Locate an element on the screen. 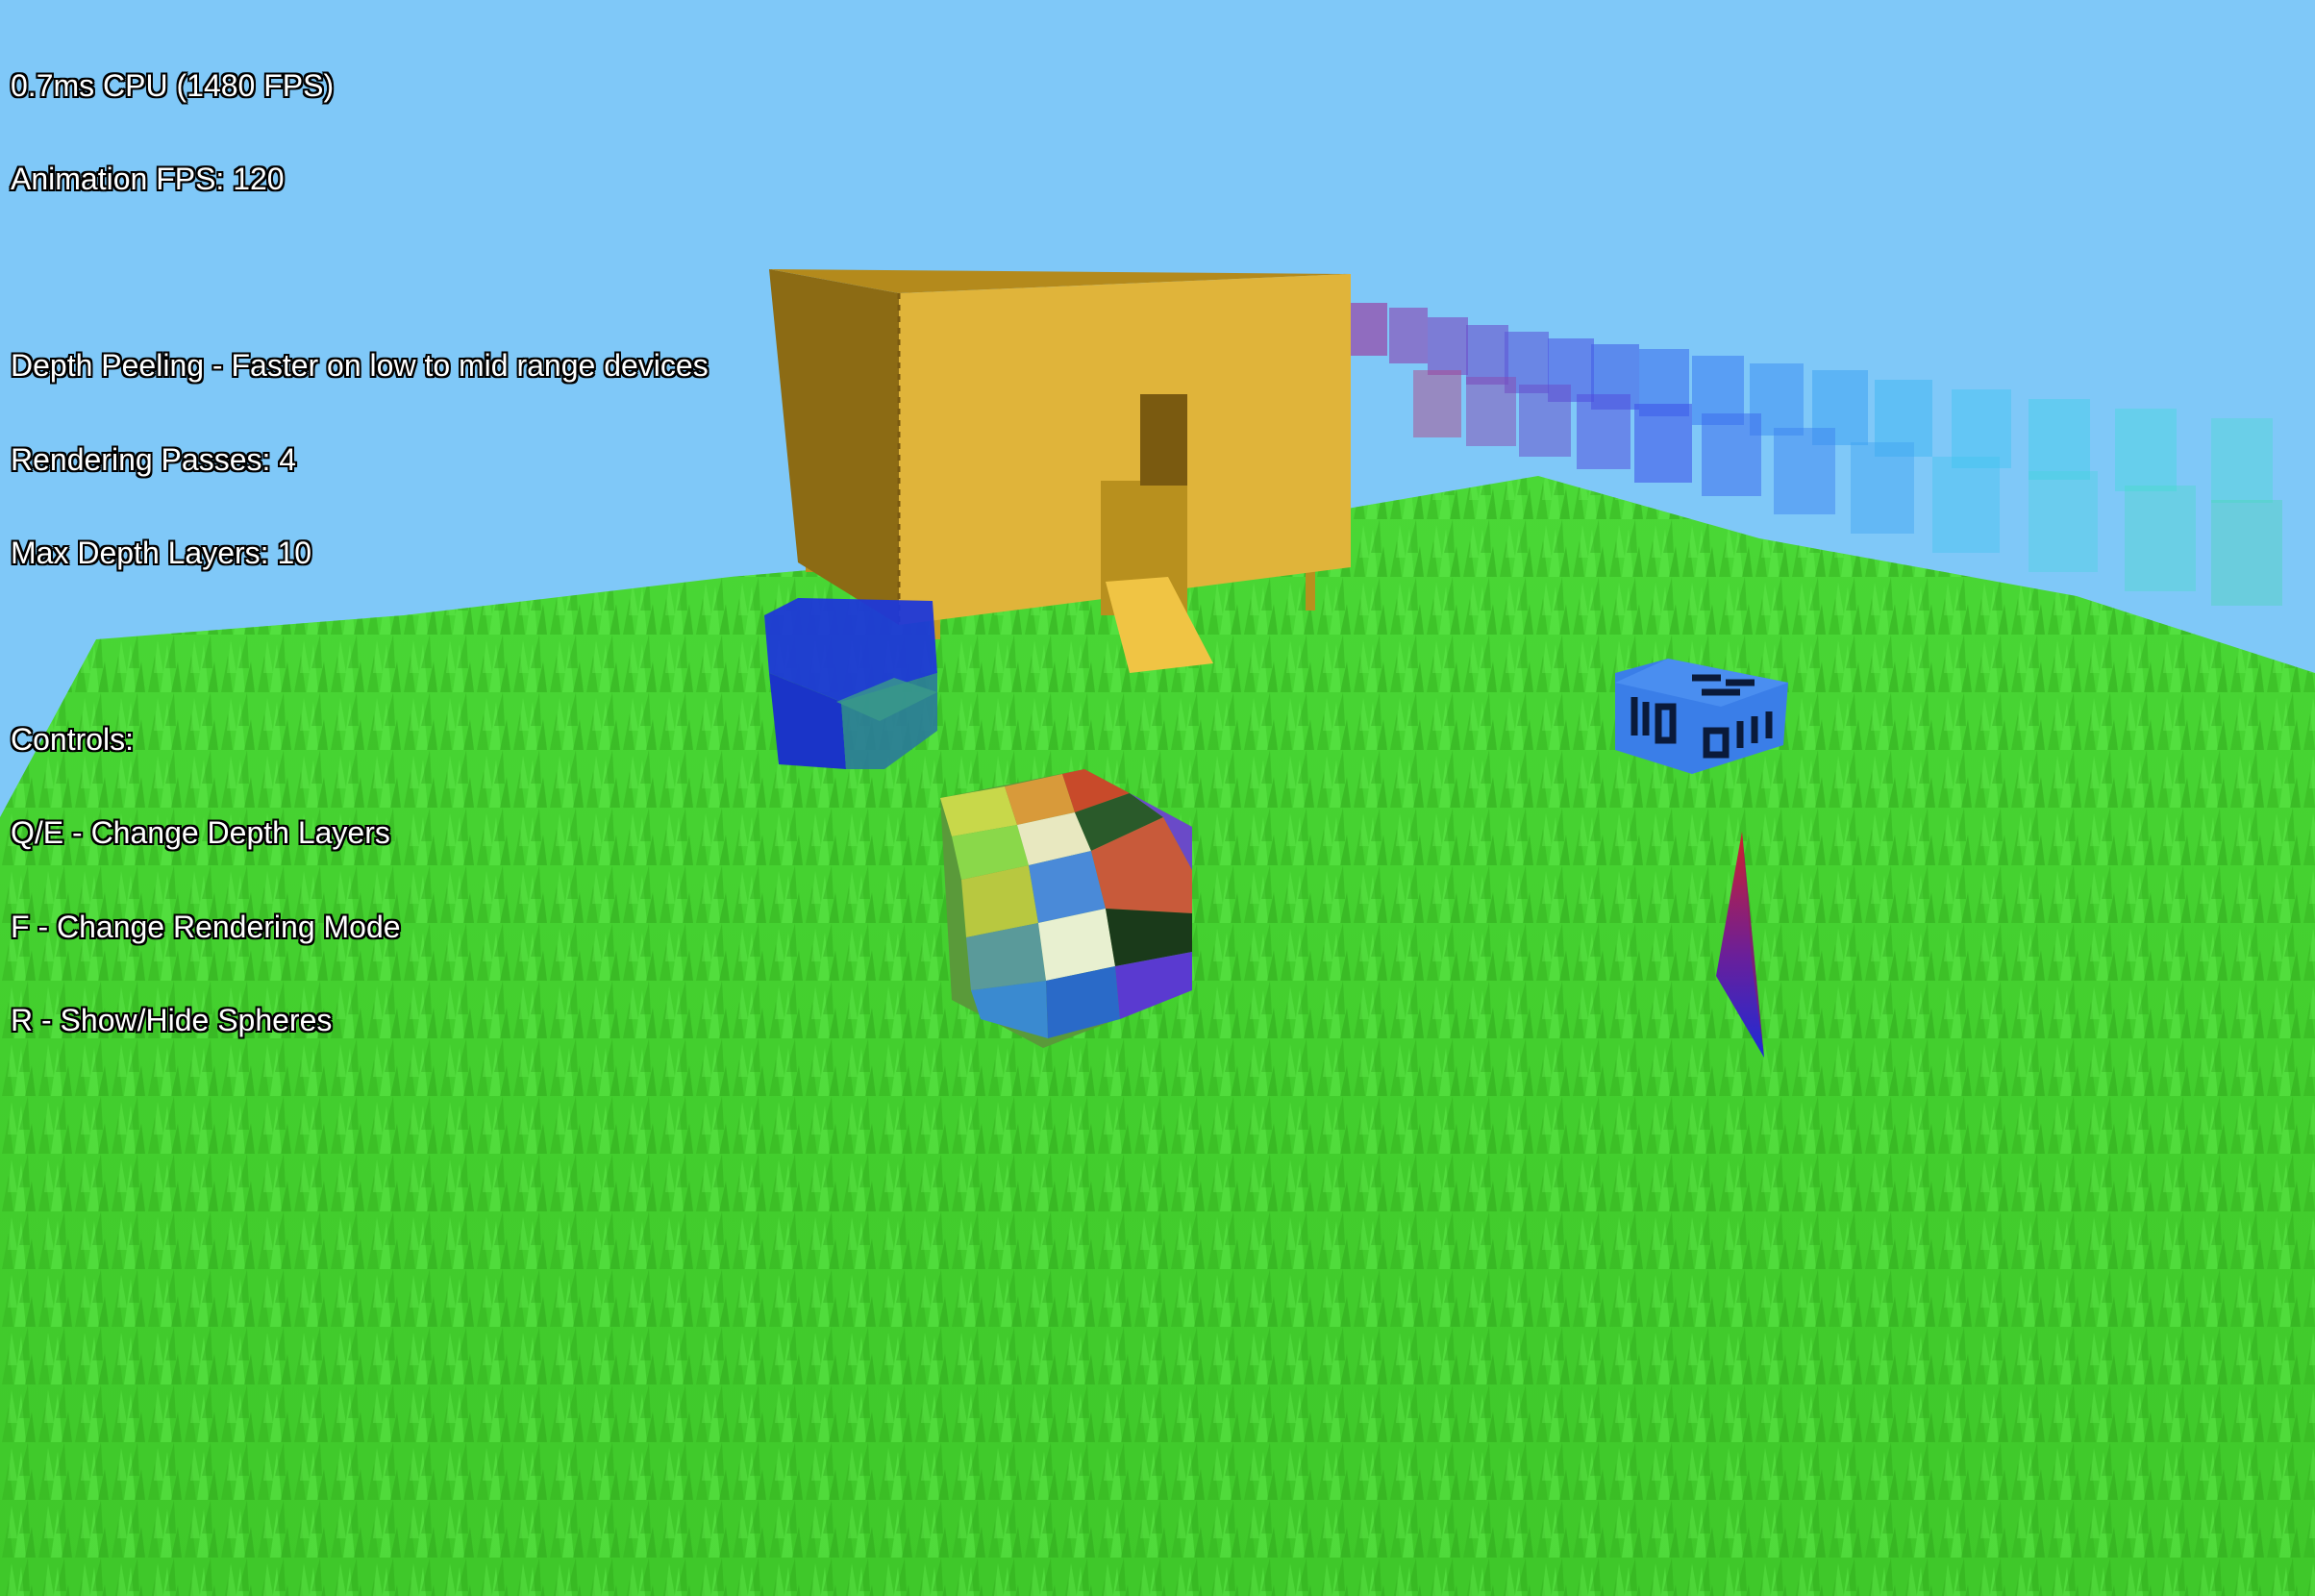 This screenshot has width=2315, height=1596. control-depth-layers: Q/E - Change Depth Layers is located at coordinates (200, 833).